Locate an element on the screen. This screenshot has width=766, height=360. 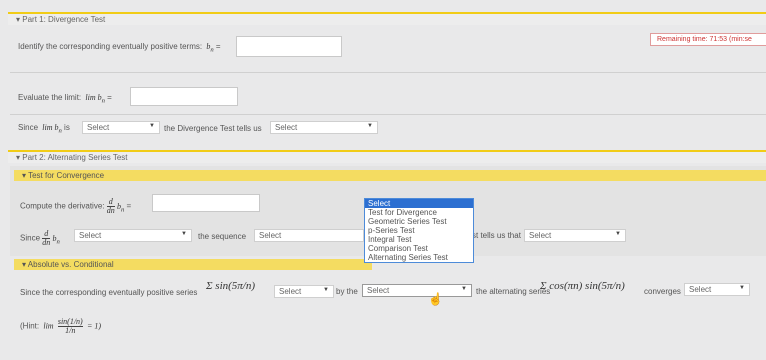
dropdown-option-geometric: Geometric Series Test is located at coordinates (419, 221).